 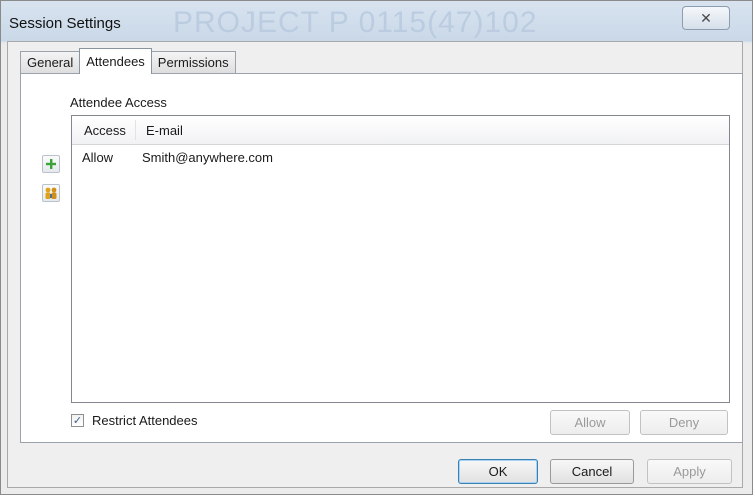 What do you see at coordinates (145, 420) in the screenshot?
I see `restrict-attendees-label: Restrict Attendees` at bounding box center [145, 420].